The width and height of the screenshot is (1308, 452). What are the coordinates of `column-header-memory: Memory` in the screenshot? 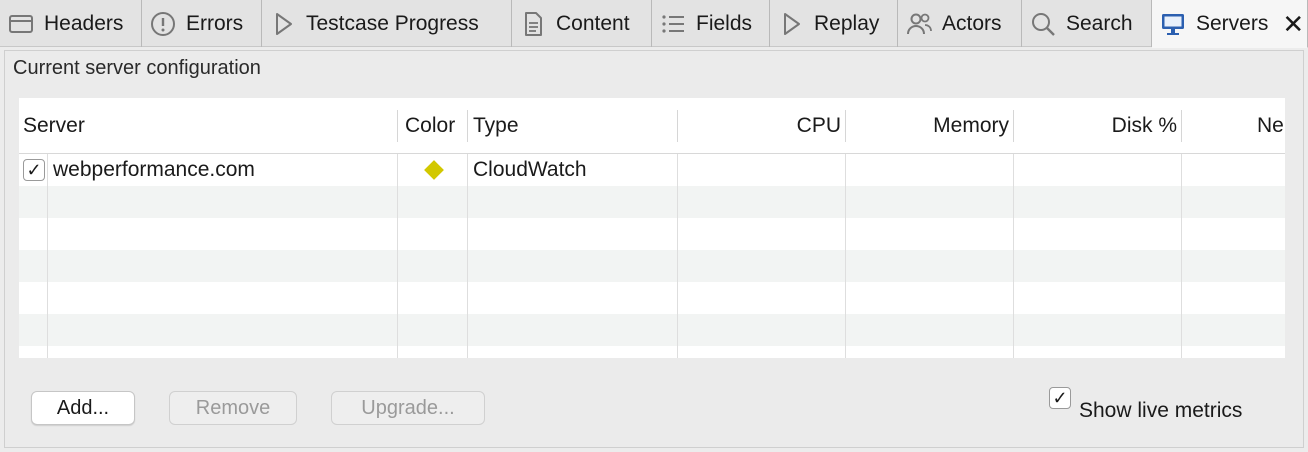 It's located at (929, 126).